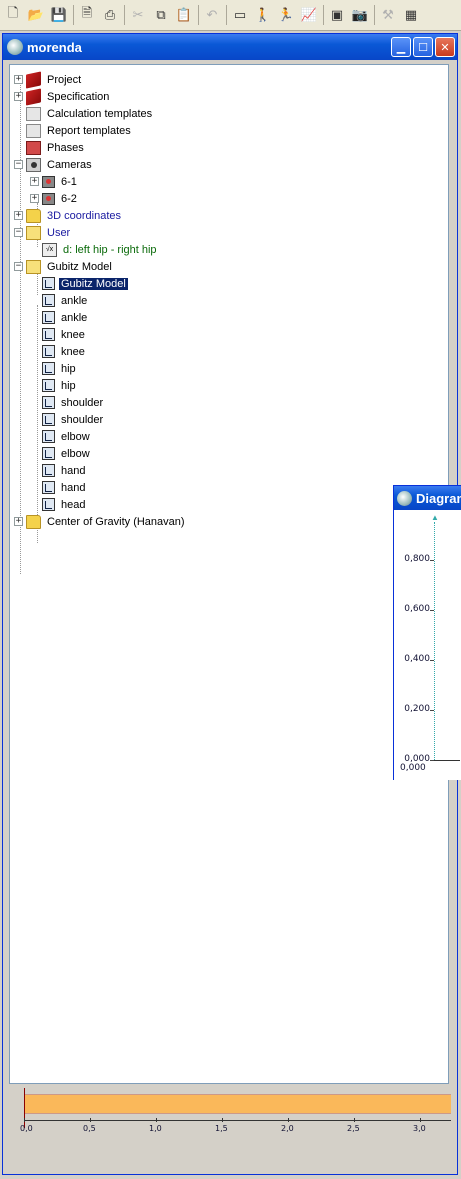 The width and height of the screenshot is (461, 1179). Describe the element at coordinates (64, 79) in the screenshot. I see `tree-item-label: Project` at that location.